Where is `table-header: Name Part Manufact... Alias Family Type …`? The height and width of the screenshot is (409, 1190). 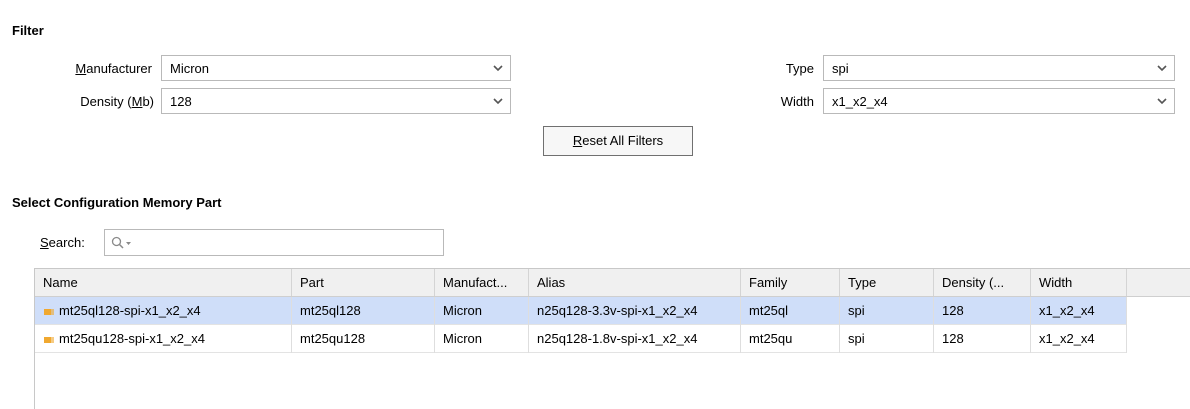
table-header: Name Part Manufact... Alias Family Type … is located at coordinates (612, 283).